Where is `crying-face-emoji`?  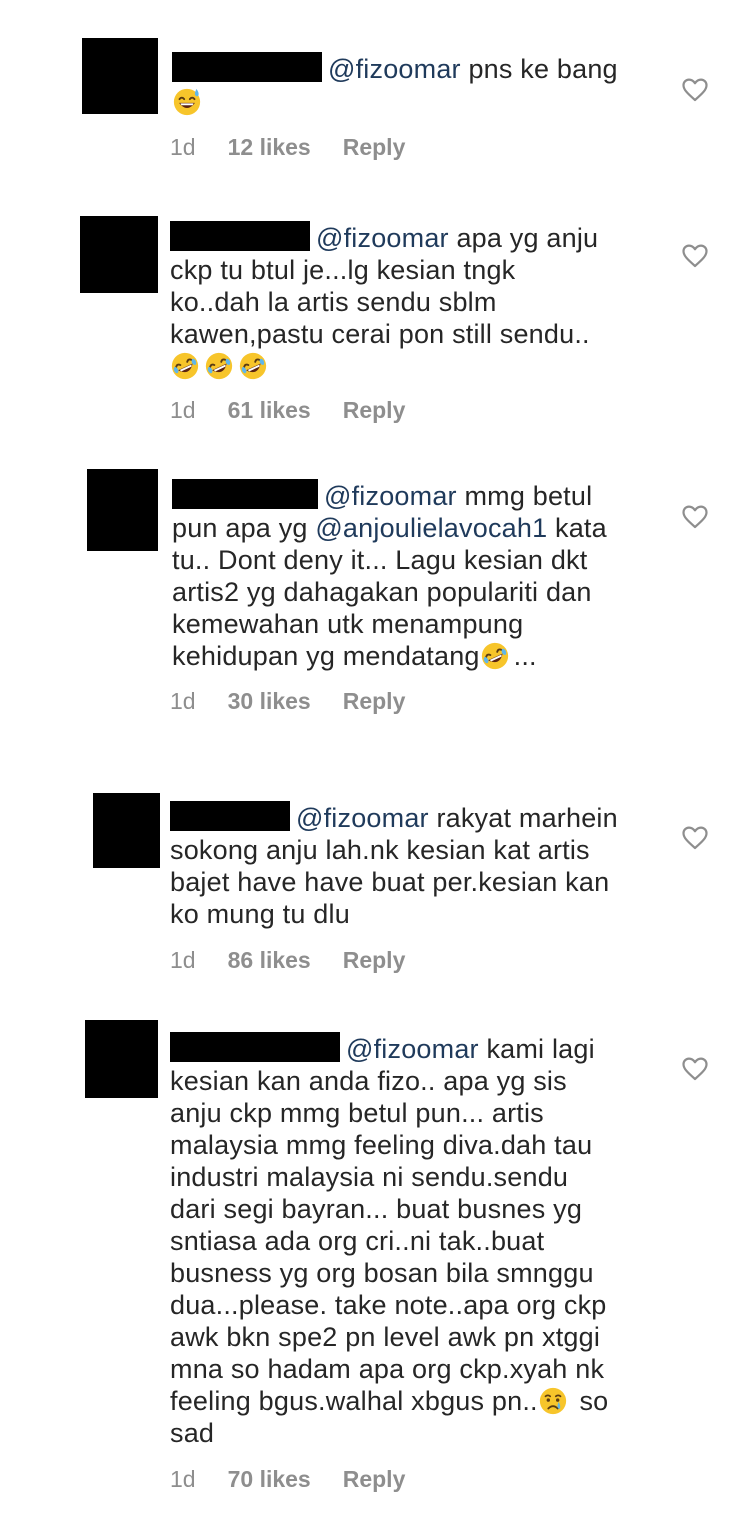
crying-face-emoji is located at coordinates (553, 1401).